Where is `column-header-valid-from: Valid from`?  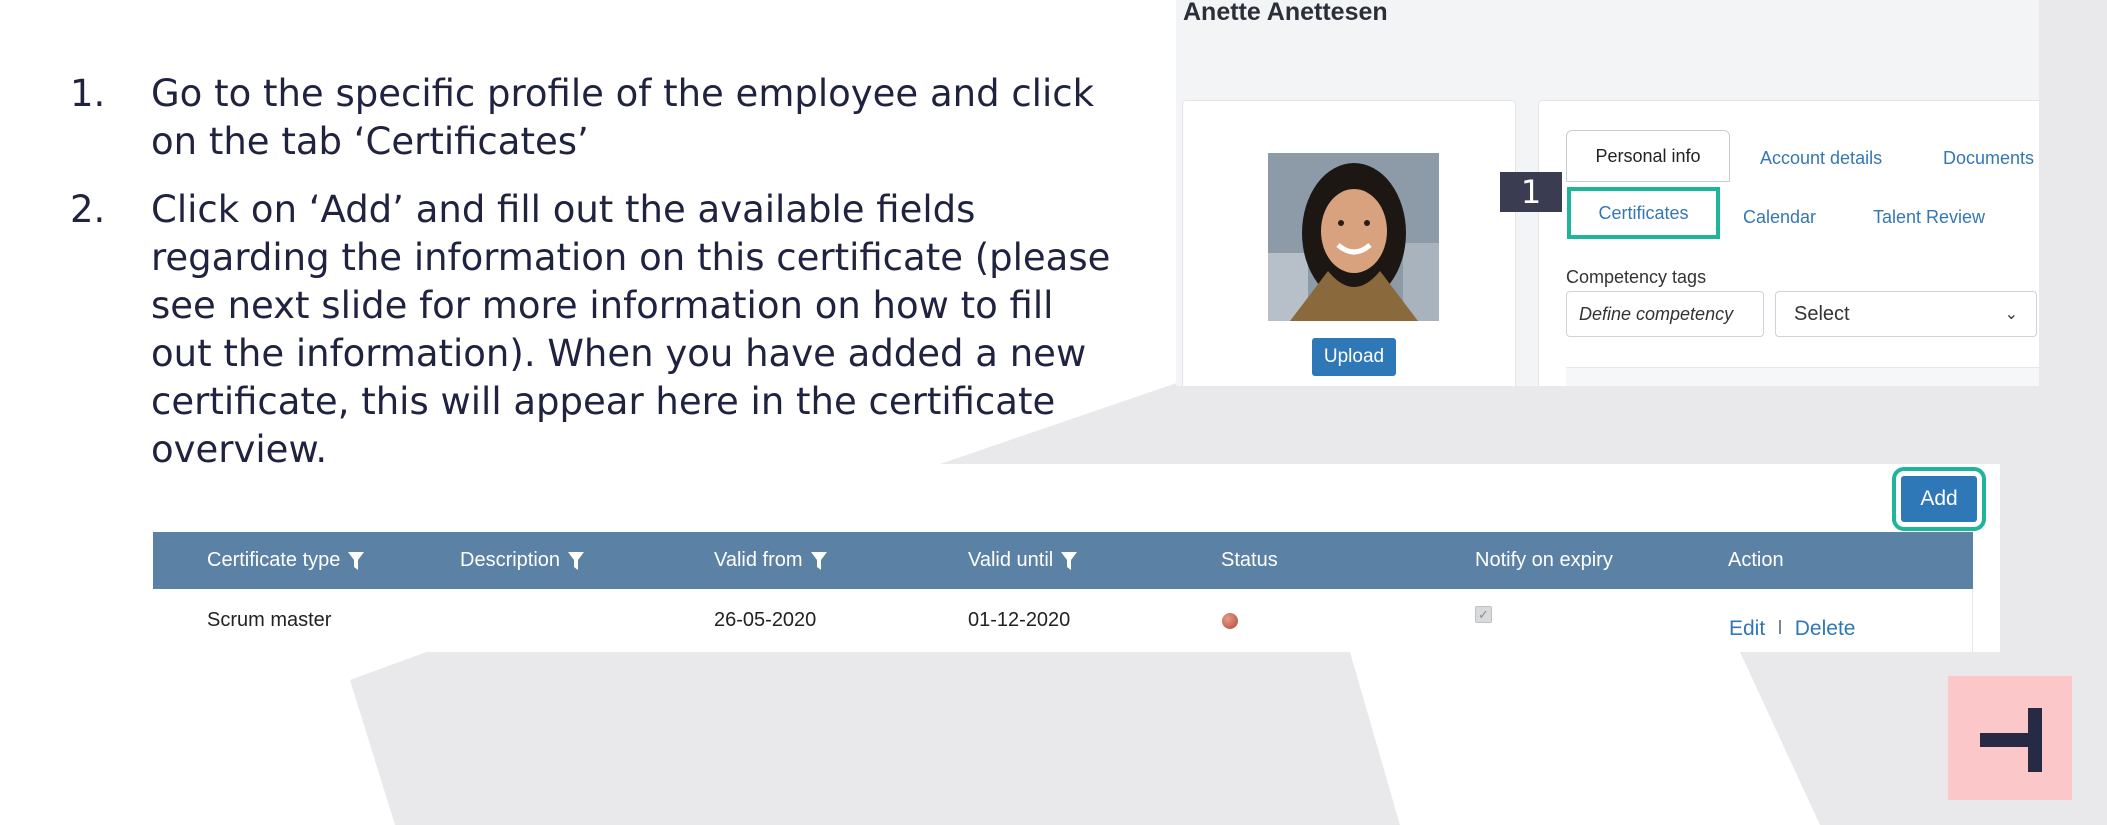 column-header-valid-from: Valid from is located at coordinates (770, 560).